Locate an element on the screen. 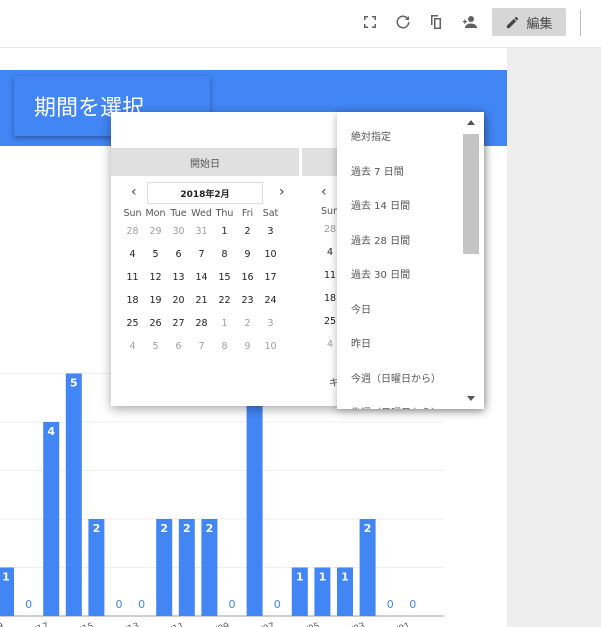  calendar-day: 25 is located at coordinates (132, 323).